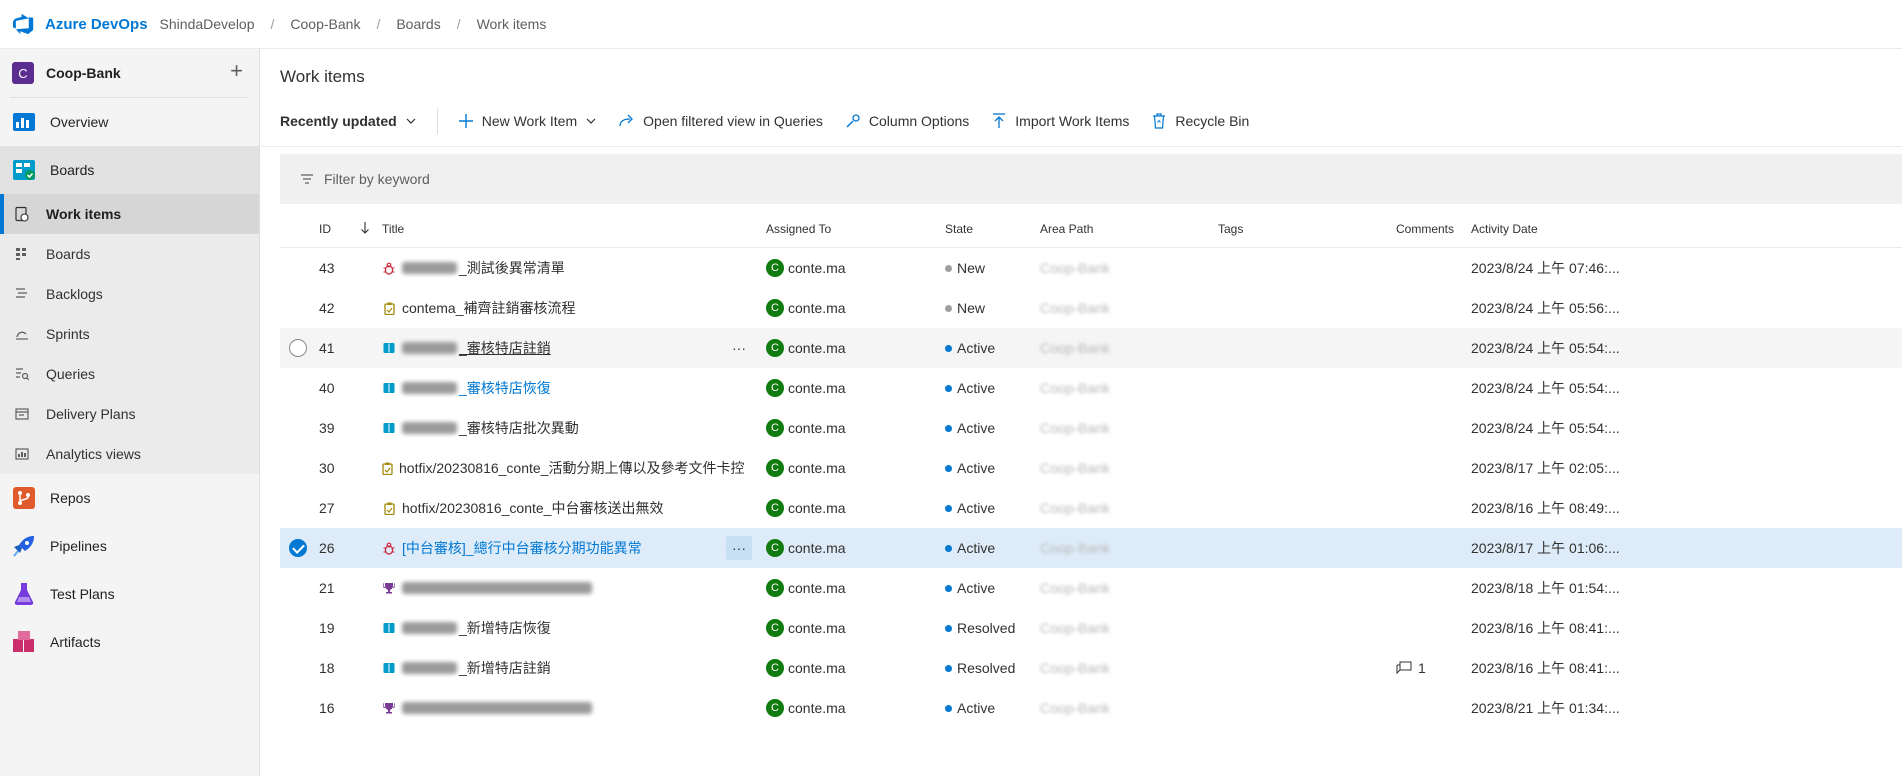  I want to click on state-label: New, so click(971, 268).